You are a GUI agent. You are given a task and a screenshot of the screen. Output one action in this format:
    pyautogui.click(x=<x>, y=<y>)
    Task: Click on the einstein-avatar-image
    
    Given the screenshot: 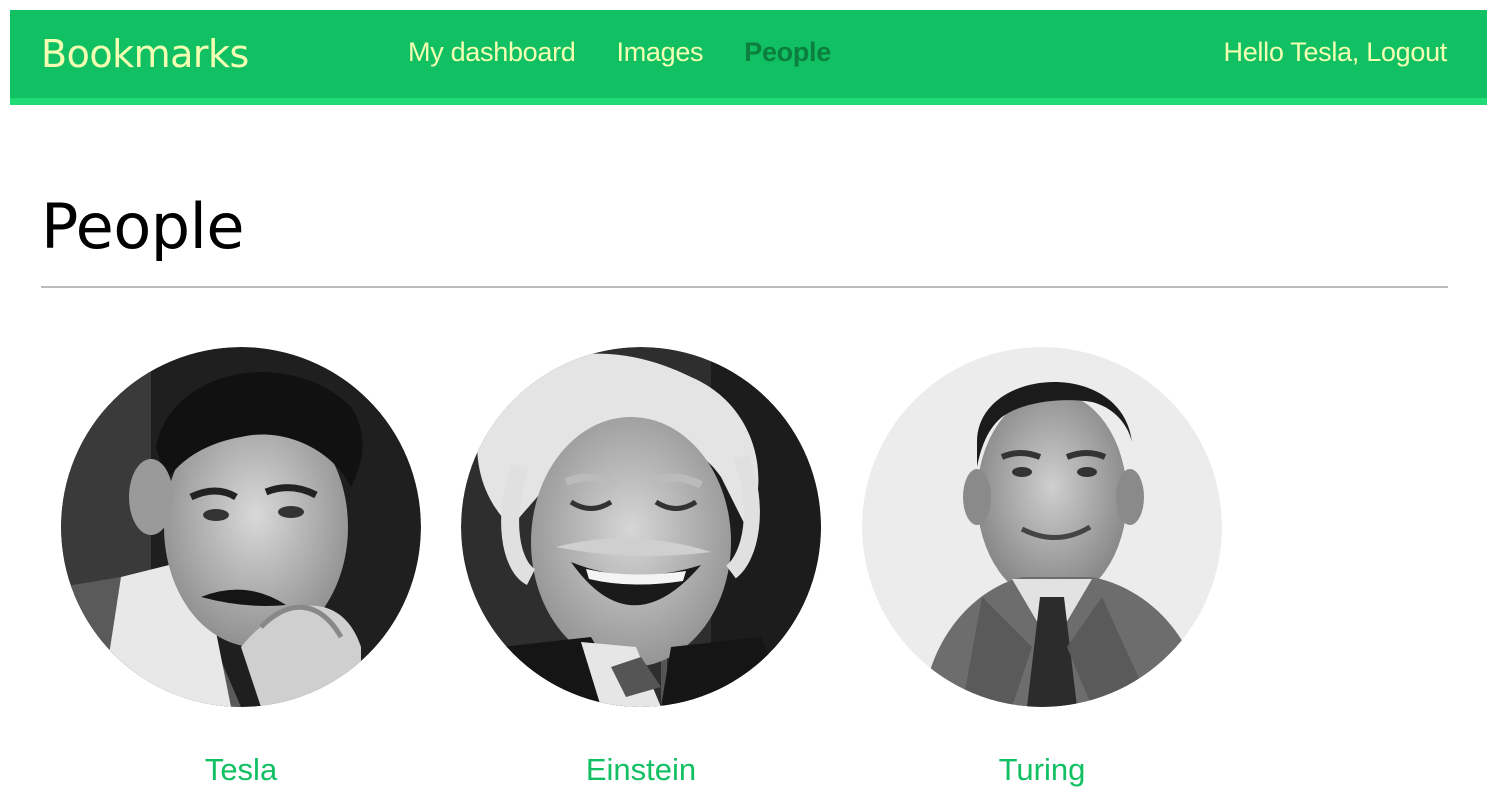 What is the action you would take?
    pyautogui.click(x=641, y=527)
    